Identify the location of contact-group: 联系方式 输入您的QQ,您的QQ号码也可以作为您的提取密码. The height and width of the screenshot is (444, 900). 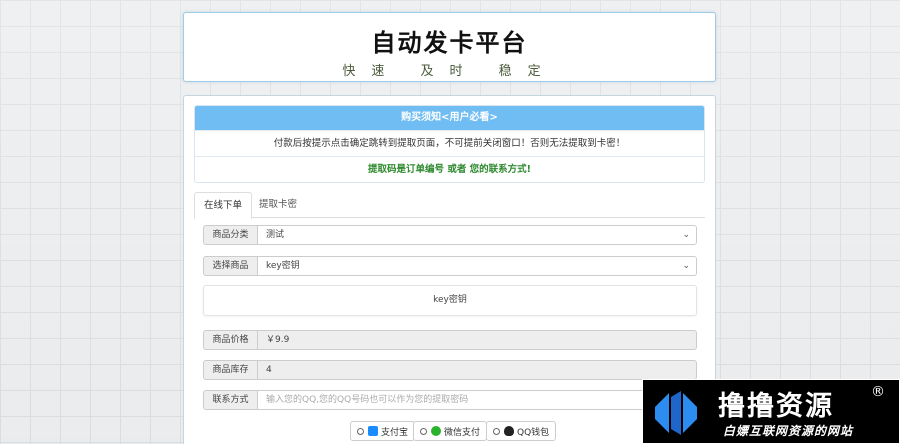
(450, 400).